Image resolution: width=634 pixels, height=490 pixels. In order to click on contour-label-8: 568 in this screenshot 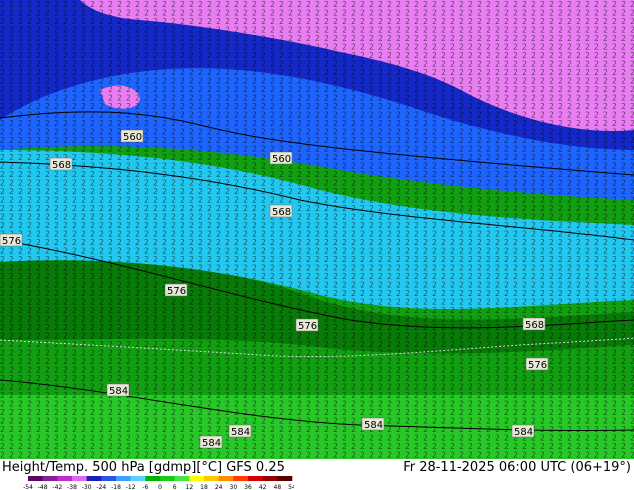, I will do `click(534, 324)`.